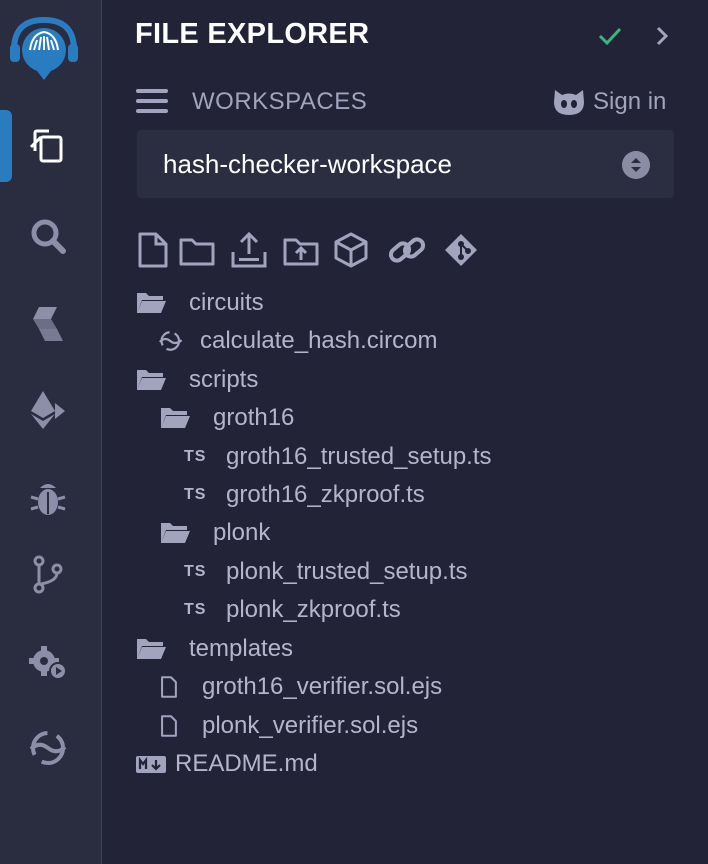 Image resolution: width=708 pixels, height=864 pixels. What do you see at coordinates (313, 609) in the screenshot?
I see `file-name: plonk_zkproof.ts` at bounding box center [313, 609].